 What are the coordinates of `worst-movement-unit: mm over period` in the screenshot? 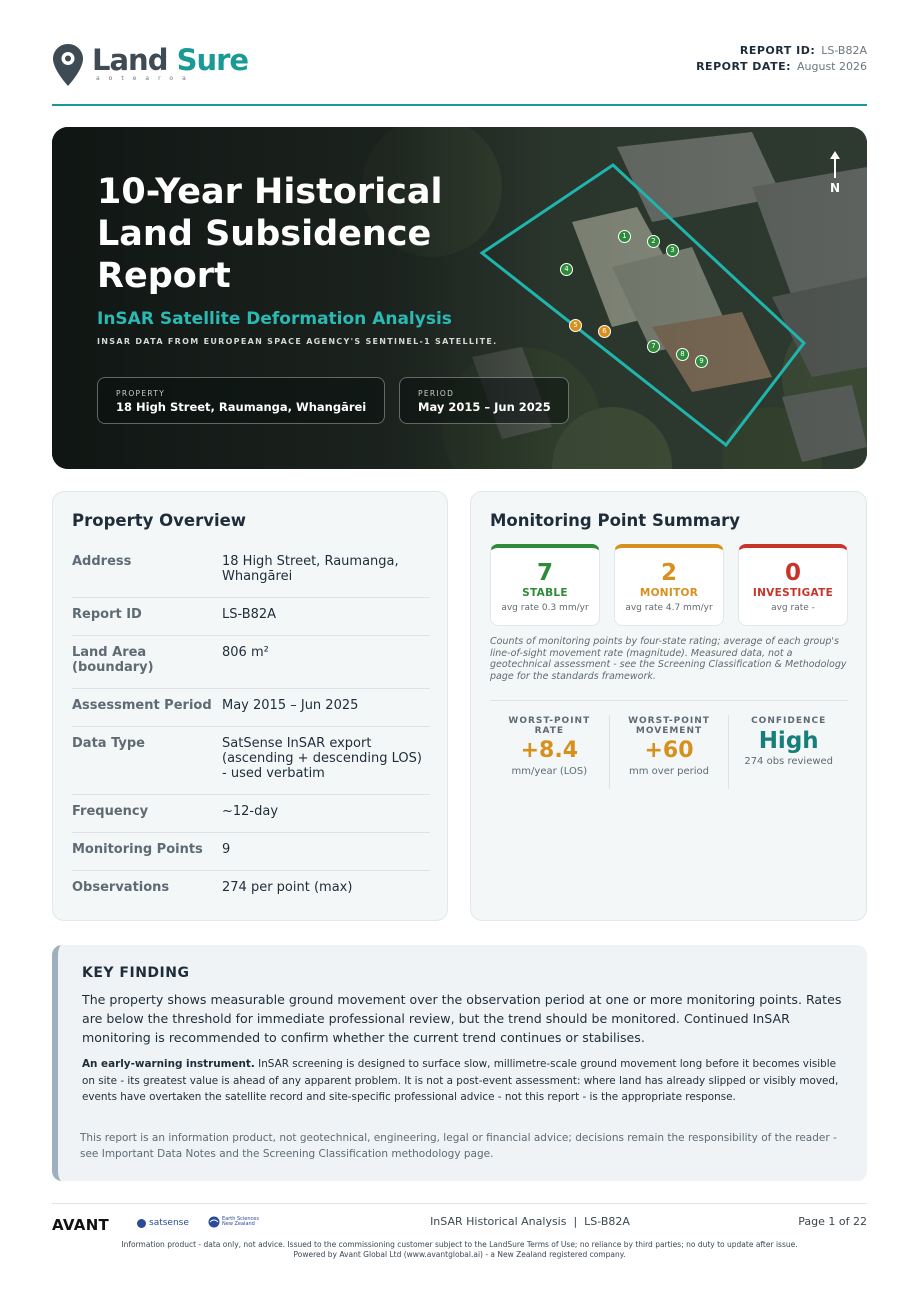 It's located at (669, 771).